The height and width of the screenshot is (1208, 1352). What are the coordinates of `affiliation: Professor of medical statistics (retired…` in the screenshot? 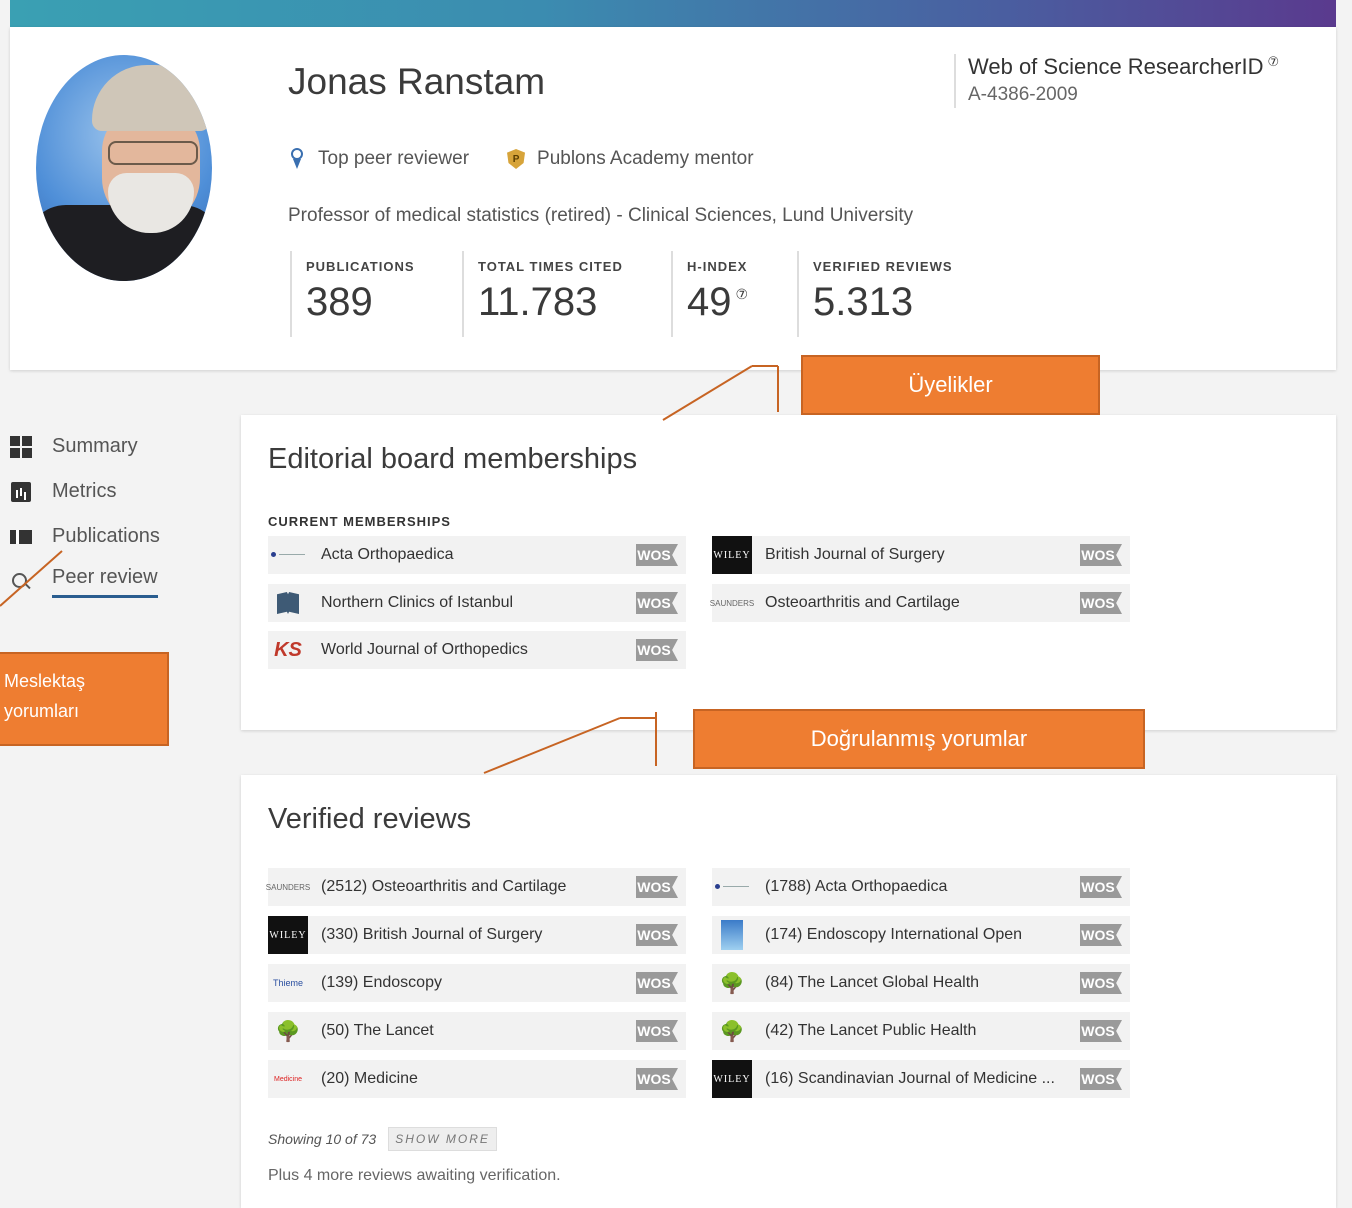 It's located at (601, 215).